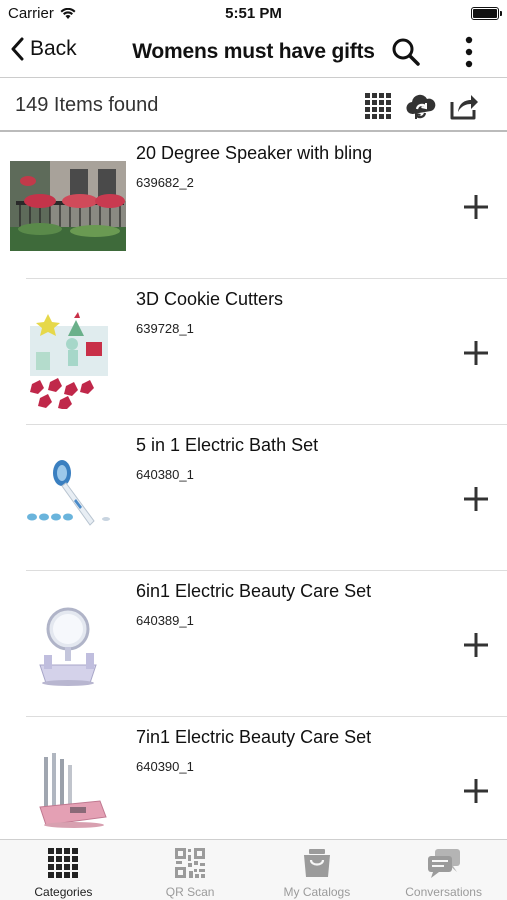  Describe the element at coordinates (165, 182) in the screenshot. I see `product-sku: 639682_2` at that location.